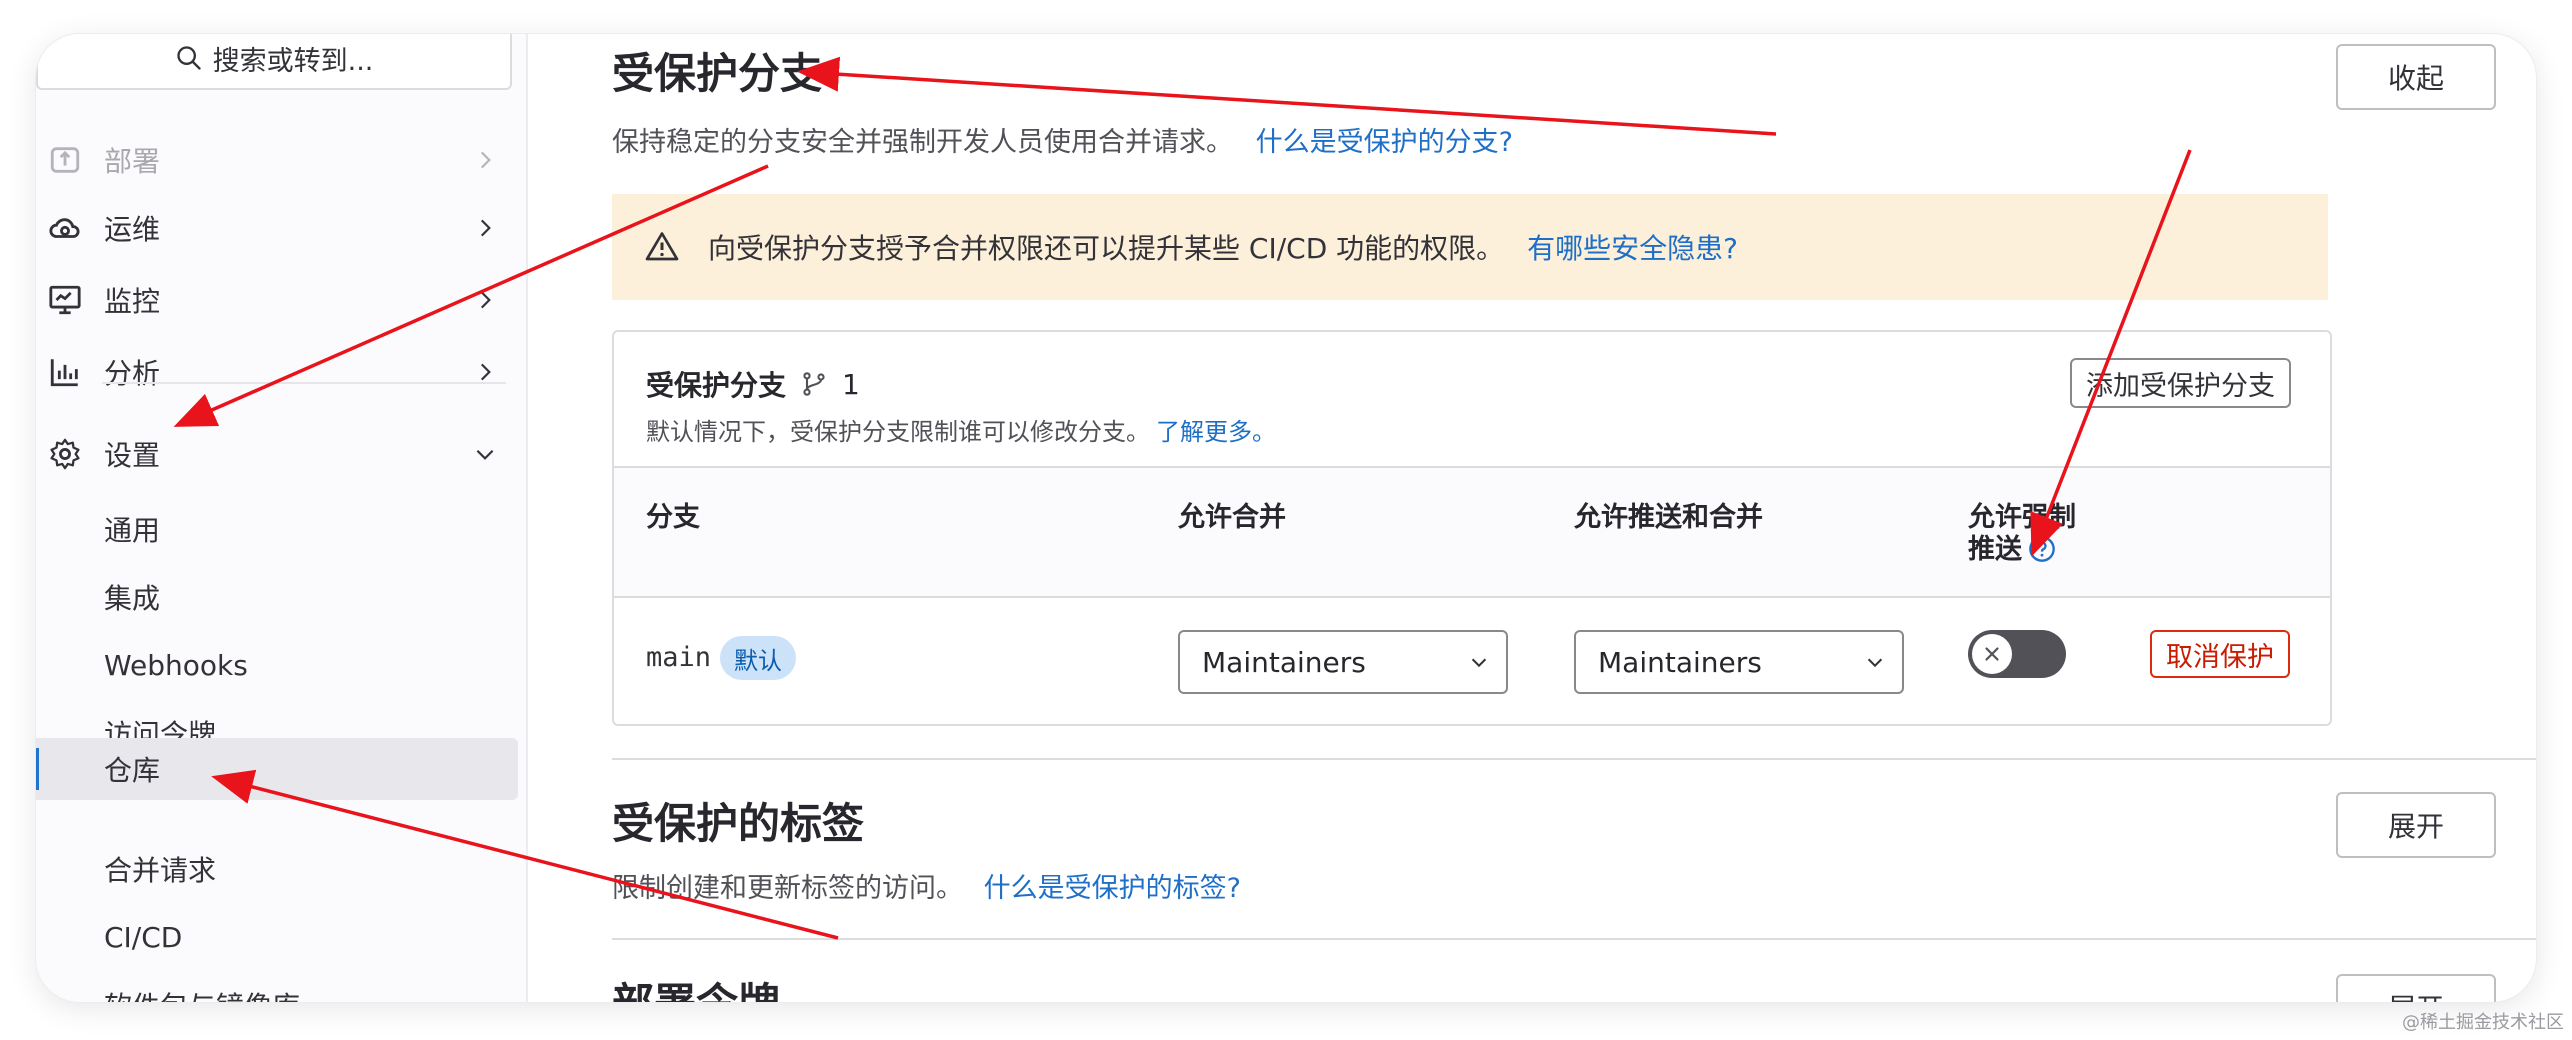 Image resolution: width=2572 pixels, height=1040 pixels. Describe the element at coordinates (132, 301) in the screenshot. I see `sidebar-item-label: 监控` at that location.